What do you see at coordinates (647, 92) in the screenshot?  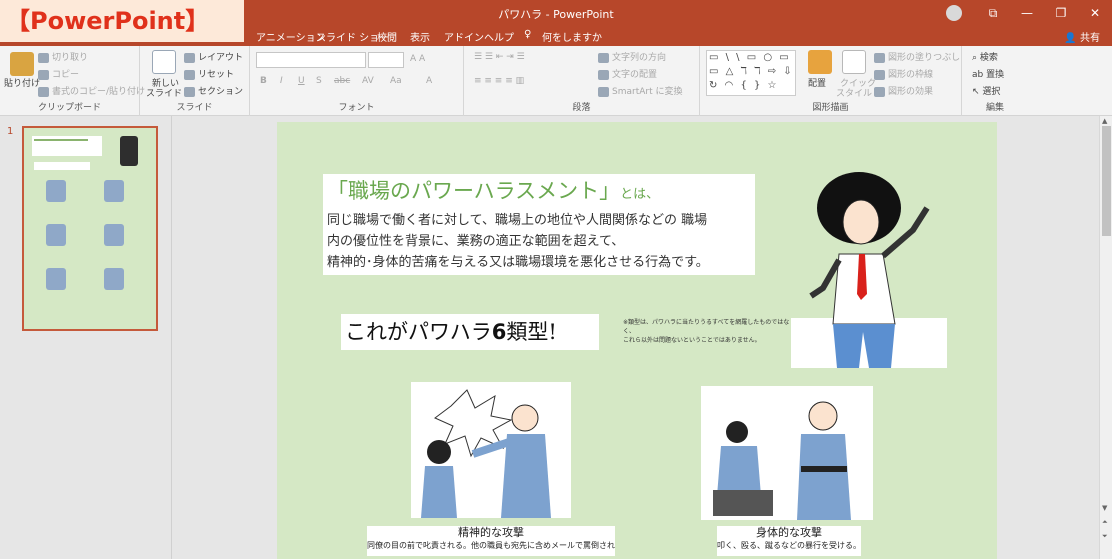 I see `smartart-label: SmartArt に変換` at bounding box center [647, 92].